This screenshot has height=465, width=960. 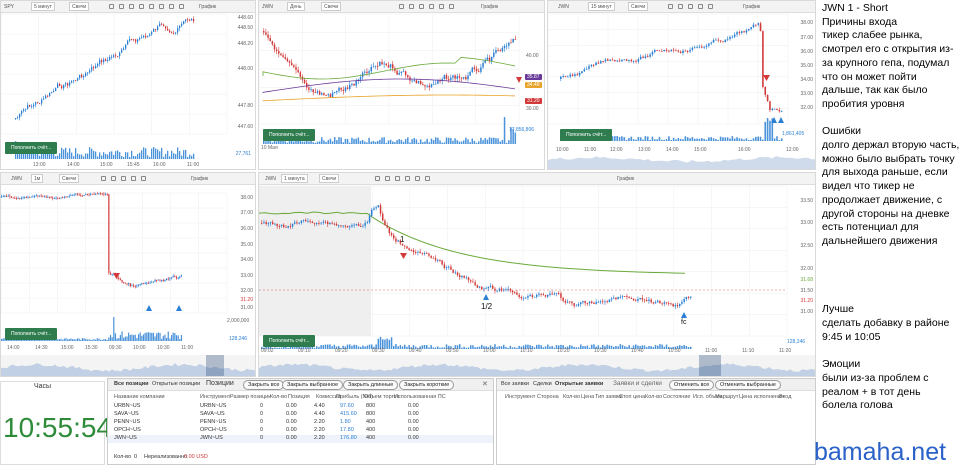 What do you see at coordinates (220, 383) in the screenshot?
I see `tab-positions: Позиции` at bounding box center [220, 383].